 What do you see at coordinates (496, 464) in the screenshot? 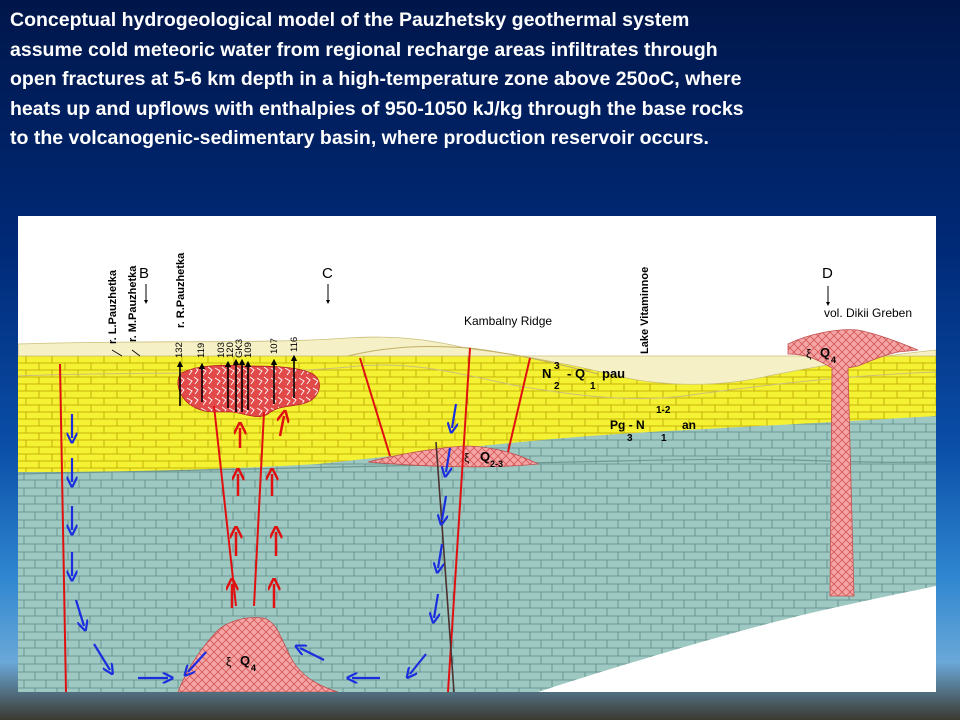
I see `svg-text: 2-3` at bounding box center [496, 464].